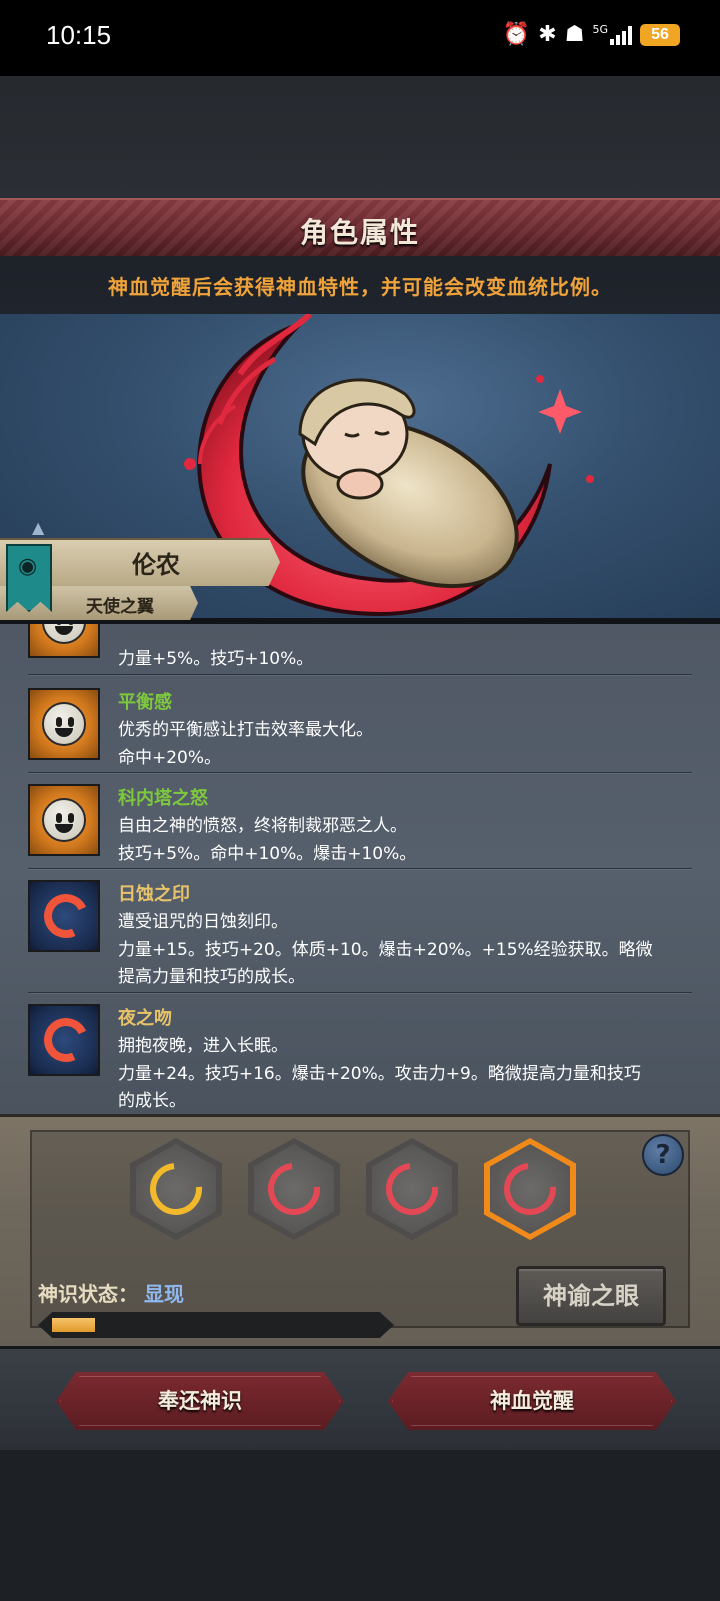 This screenshot has width=720, height=1601. Describe the element at coordinates (211, 977) in the screenshot. I see `trait-effect-cont: 提高力量和技巧的成长。` at that location.